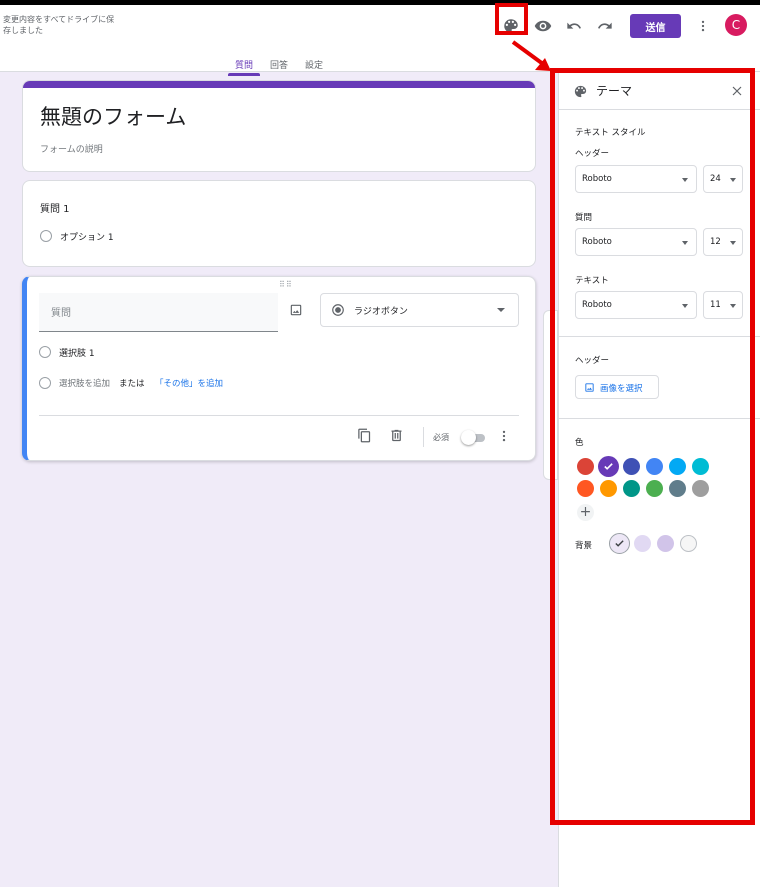 This screenshot has width=760, height=887. Describe the element at coordinates (715, 242) in the screenshot. I see `question-size-value: 12` at that location.